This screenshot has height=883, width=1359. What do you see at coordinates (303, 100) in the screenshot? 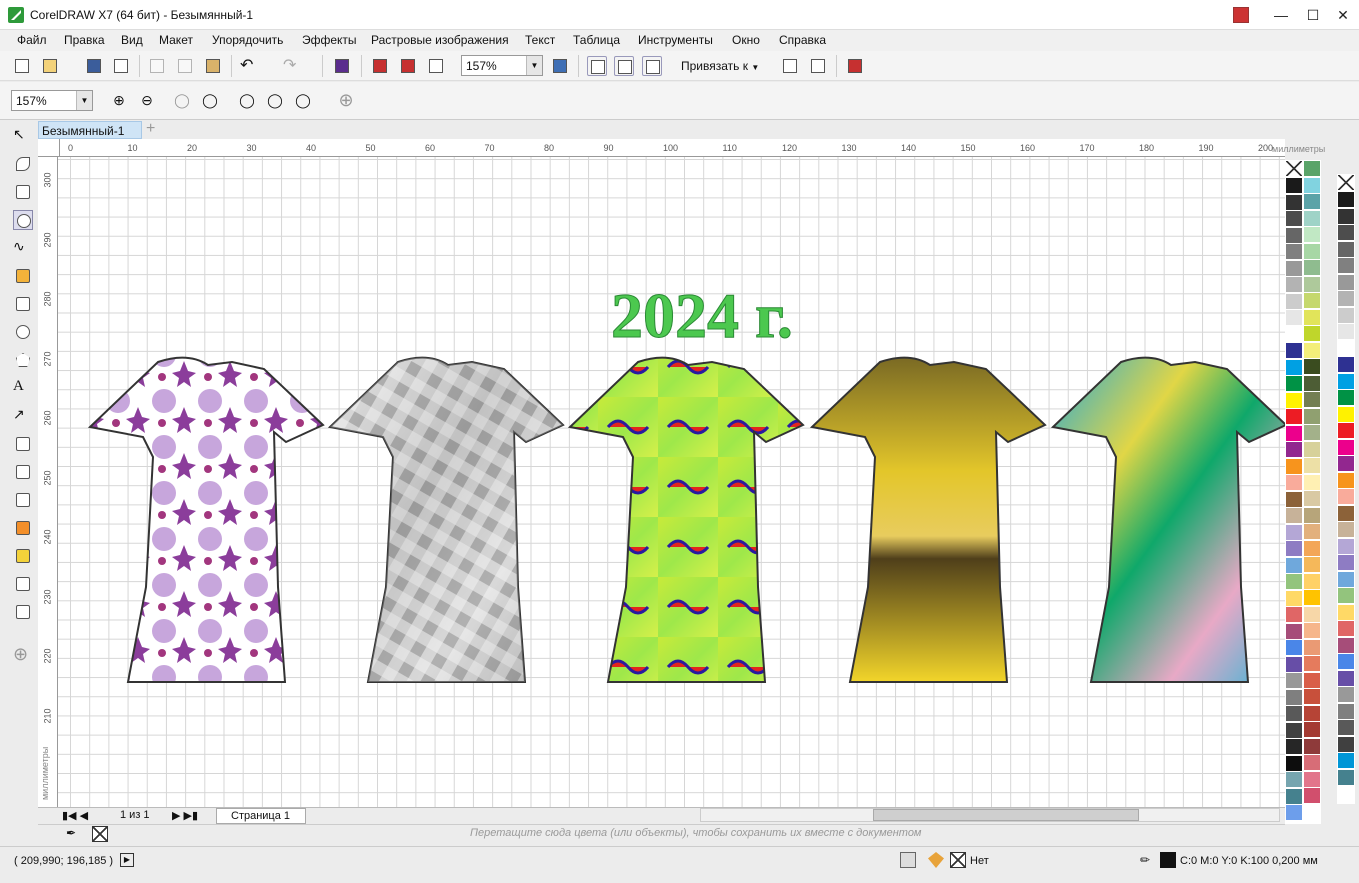
I see `zoom-page-height-icon: ◯` at bounding box center [303, 100].